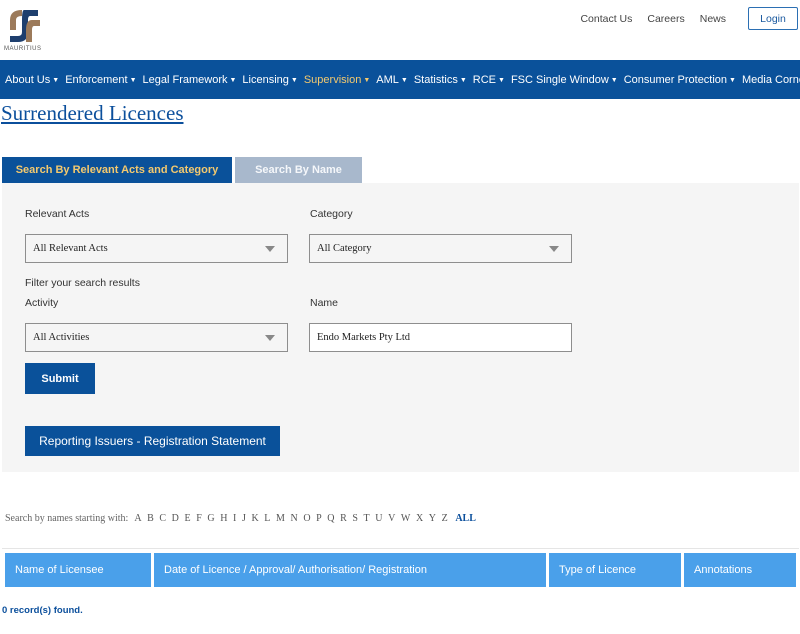 The image size is (800, 634). What do you see at coordinates (606, 19) in the screenshot?
I see `contact-us-link: Contact Us` at bounding box center [606, 19].